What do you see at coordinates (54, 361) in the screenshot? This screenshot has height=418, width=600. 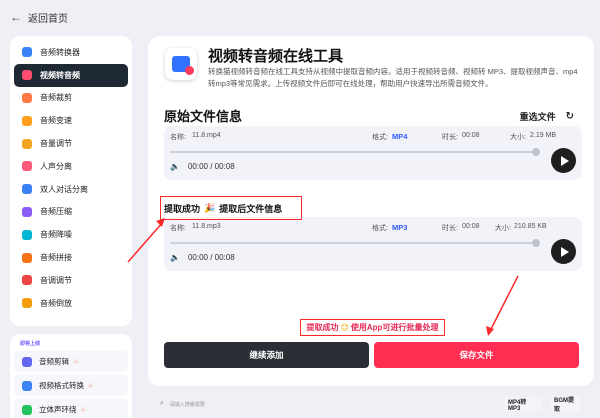 I see `sidebar-item-label: 音频剪辑` at bounding box center [54, 361].